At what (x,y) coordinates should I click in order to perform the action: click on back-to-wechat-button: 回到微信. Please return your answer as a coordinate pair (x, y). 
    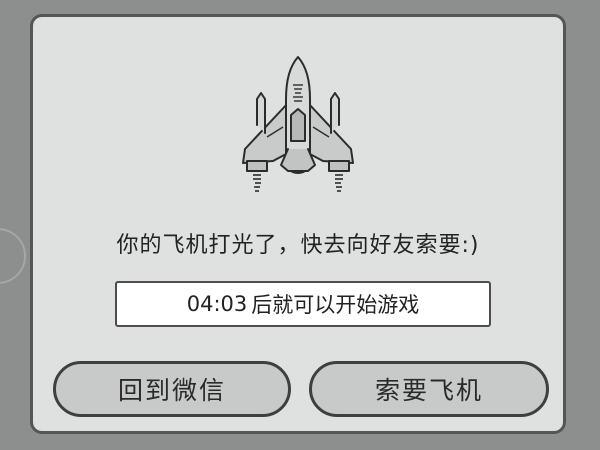
    Looking at the image, I should click on (172, 389).